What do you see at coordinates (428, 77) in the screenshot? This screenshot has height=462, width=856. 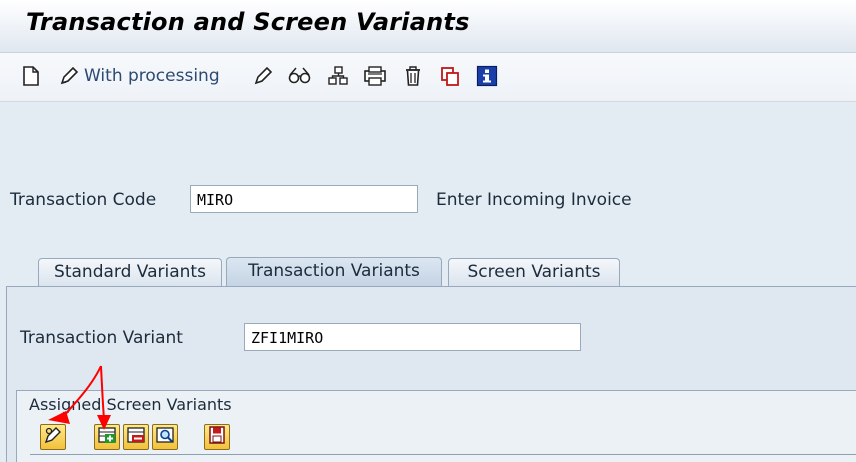 I see `application-toolbar: With processing` at bounding box center [428, 77].